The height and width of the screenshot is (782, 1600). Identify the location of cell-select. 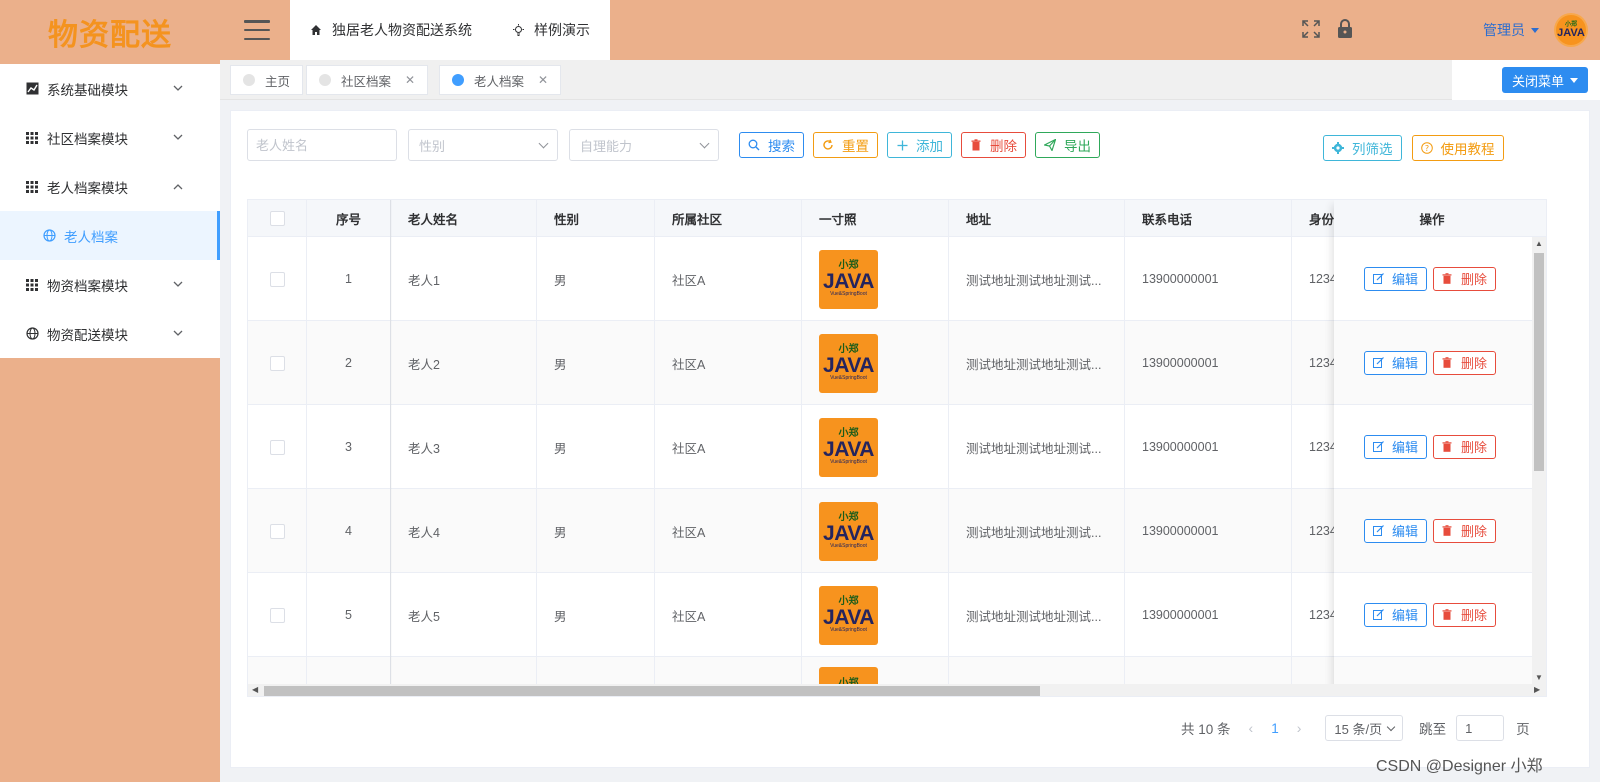
(277, 363).